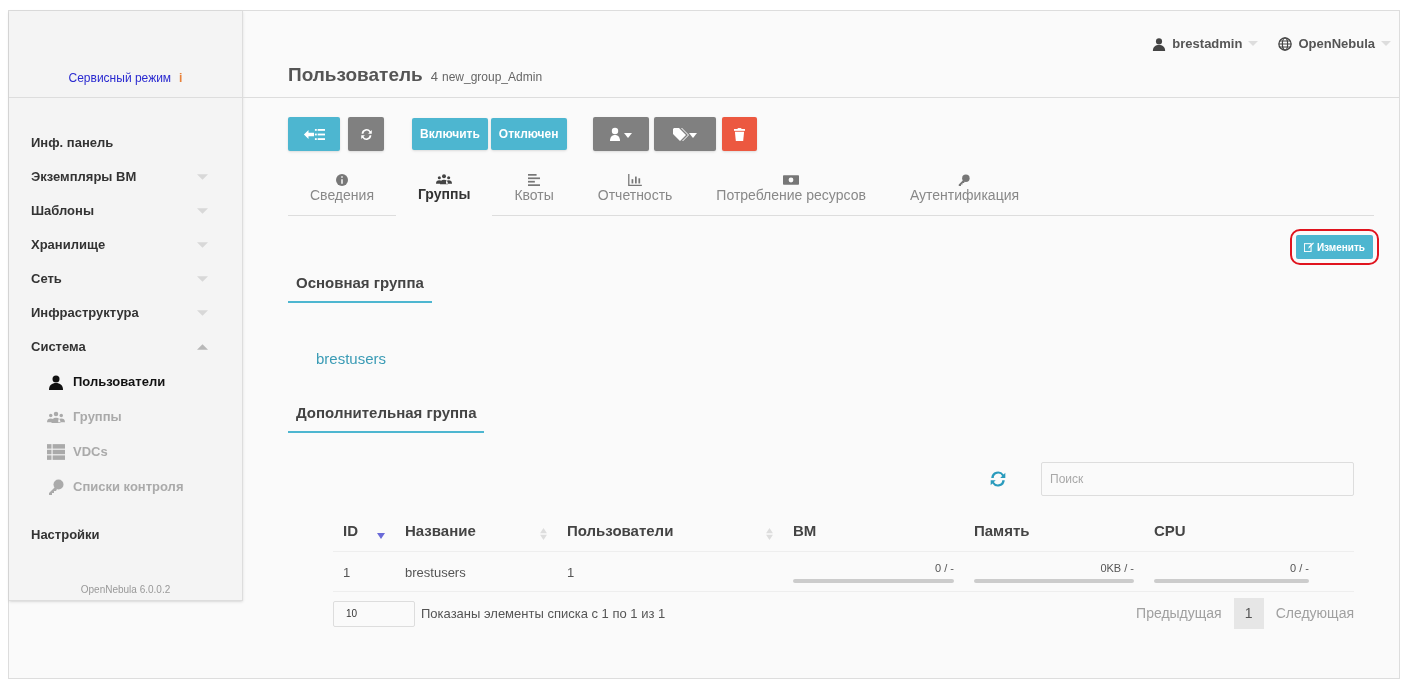 The height and width of the screenshot is (679, 1407). What do you see at coordinates (1308, 247) in the screenshot?
I see `edit-icon` at bounding box center [1308, 247].